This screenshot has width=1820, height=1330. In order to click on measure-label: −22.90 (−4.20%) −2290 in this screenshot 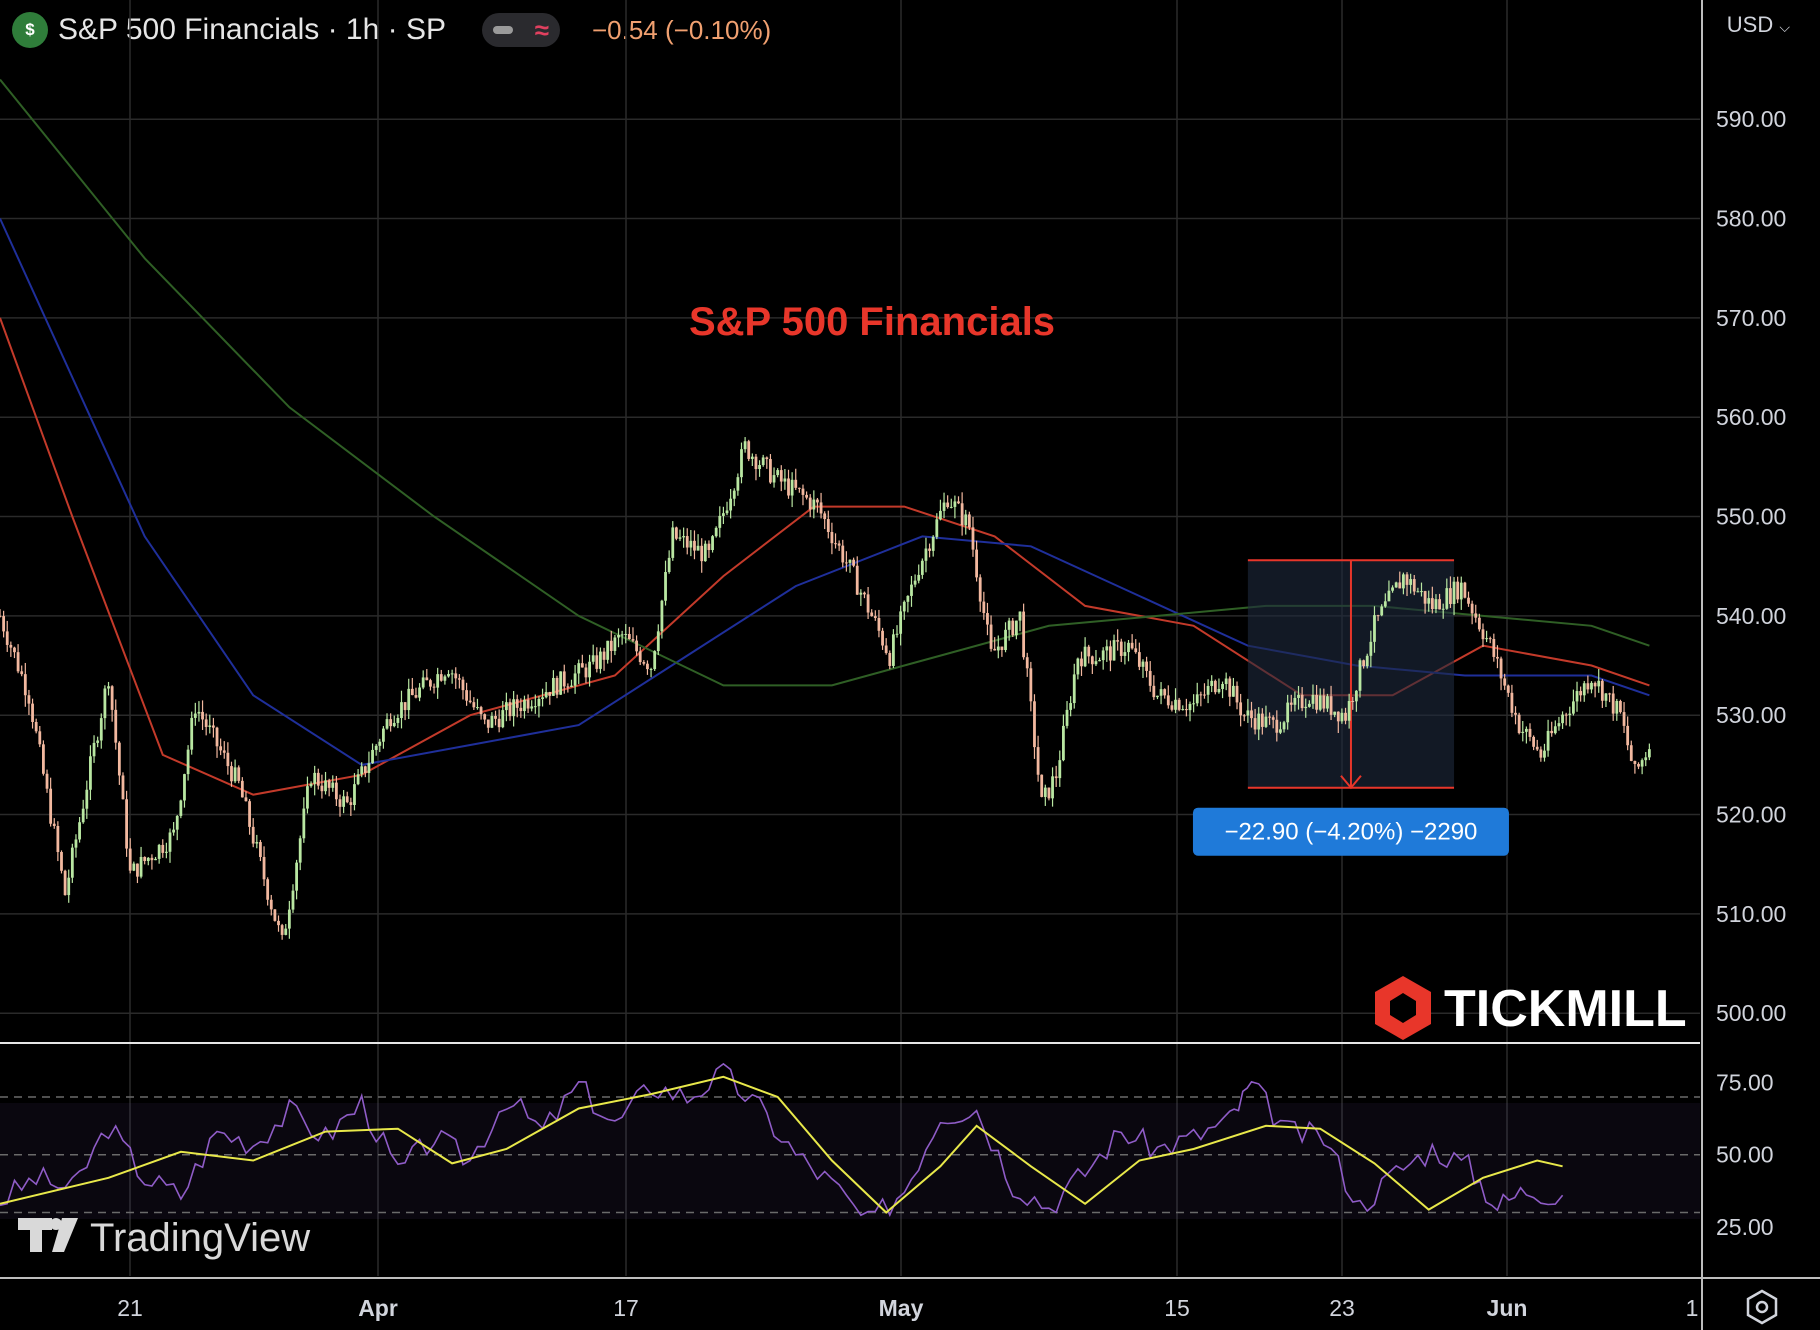, I will do `click(1351, 832)`.